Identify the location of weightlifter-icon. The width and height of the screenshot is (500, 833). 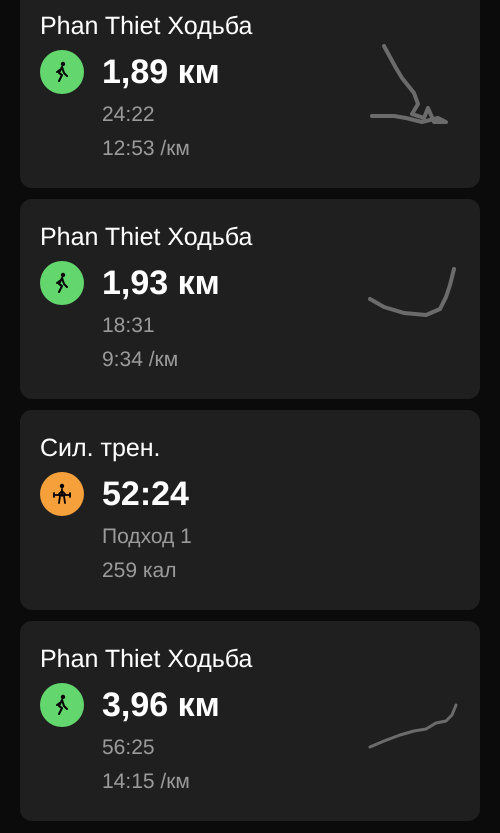
(62, 494).